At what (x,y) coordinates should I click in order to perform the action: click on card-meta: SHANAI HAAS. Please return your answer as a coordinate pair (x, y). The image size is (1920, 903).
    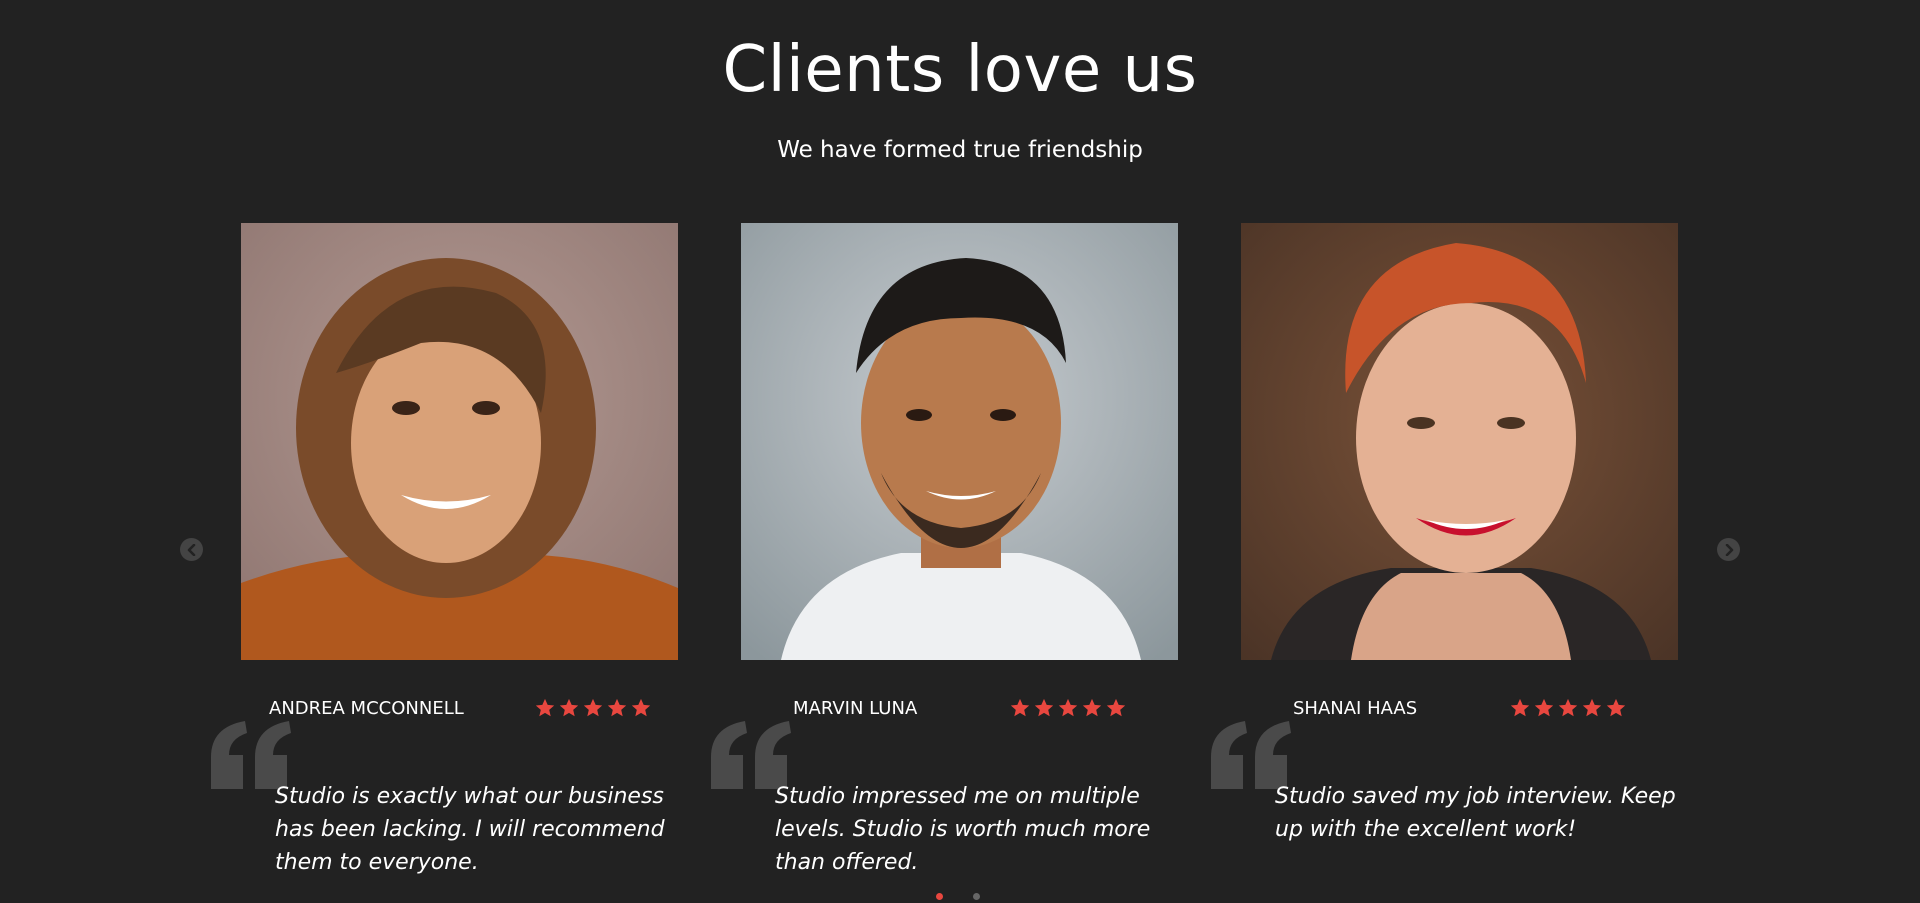
    Looking at the image, I should click on (1459, 709).